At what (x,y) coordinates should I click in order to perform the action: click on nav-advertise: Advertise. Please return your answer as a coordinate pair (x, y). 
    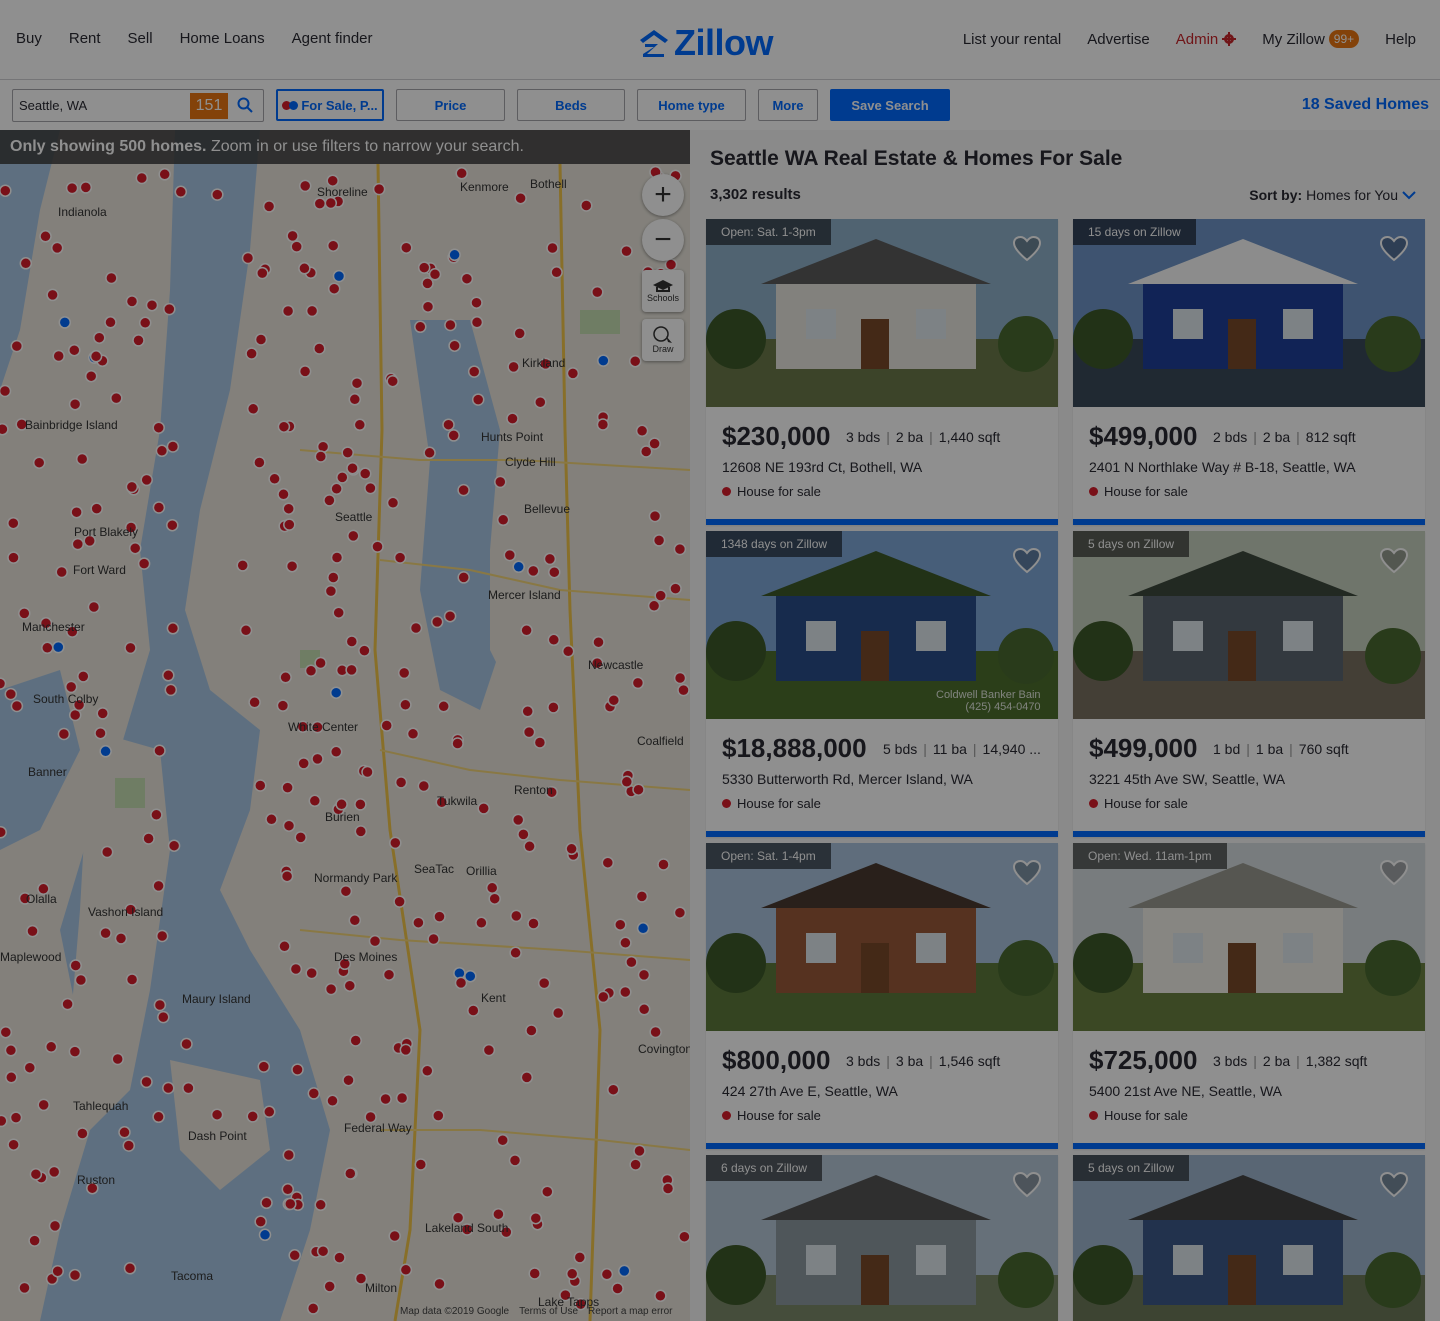
    Looking at the image, I should click on (1118, 39).